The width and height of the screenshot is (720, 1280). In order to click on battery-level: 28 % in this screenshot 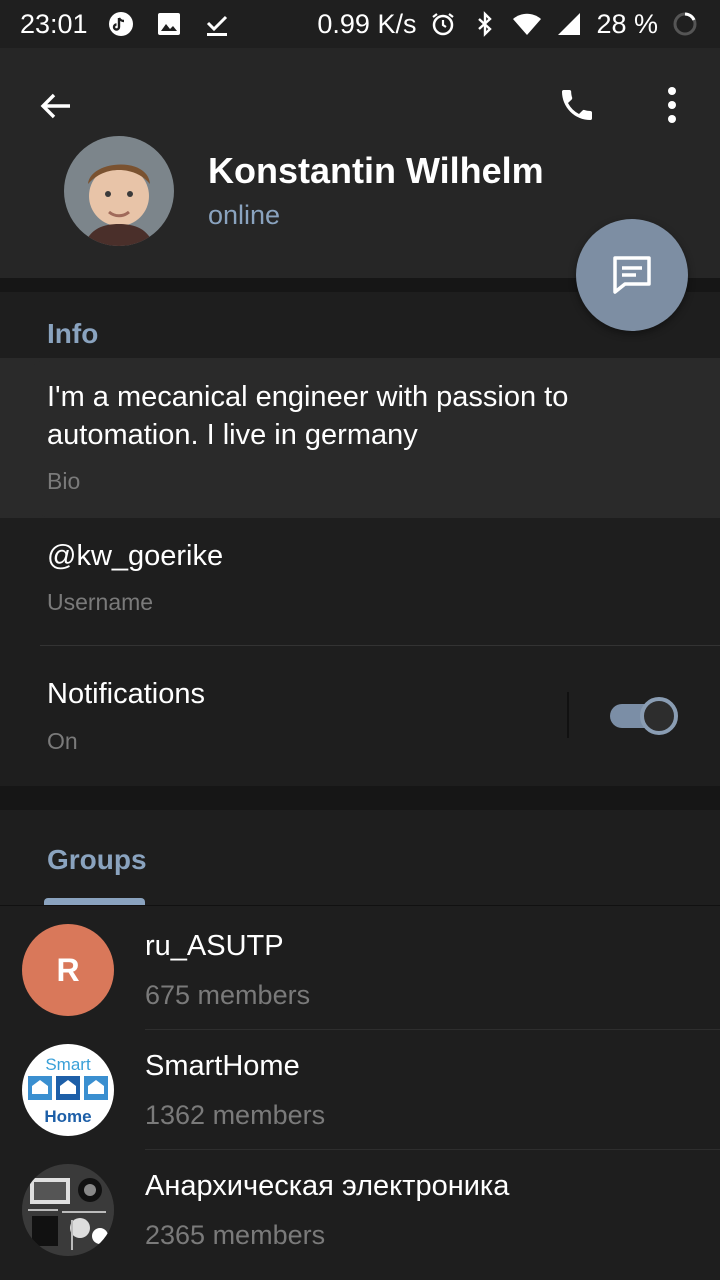, I will do `click(627, 23)`.